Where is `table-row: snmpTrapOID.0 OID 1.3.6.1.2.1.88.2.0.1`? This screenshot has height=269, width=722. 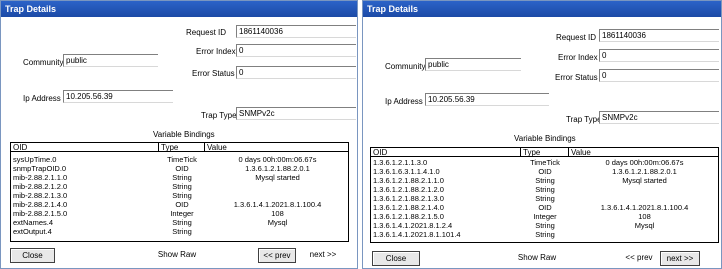 table-row: snmpTrapOID.0 OID 1.3.6.1.2.1.88.2.0.1 is located at coordinates (179, 169).